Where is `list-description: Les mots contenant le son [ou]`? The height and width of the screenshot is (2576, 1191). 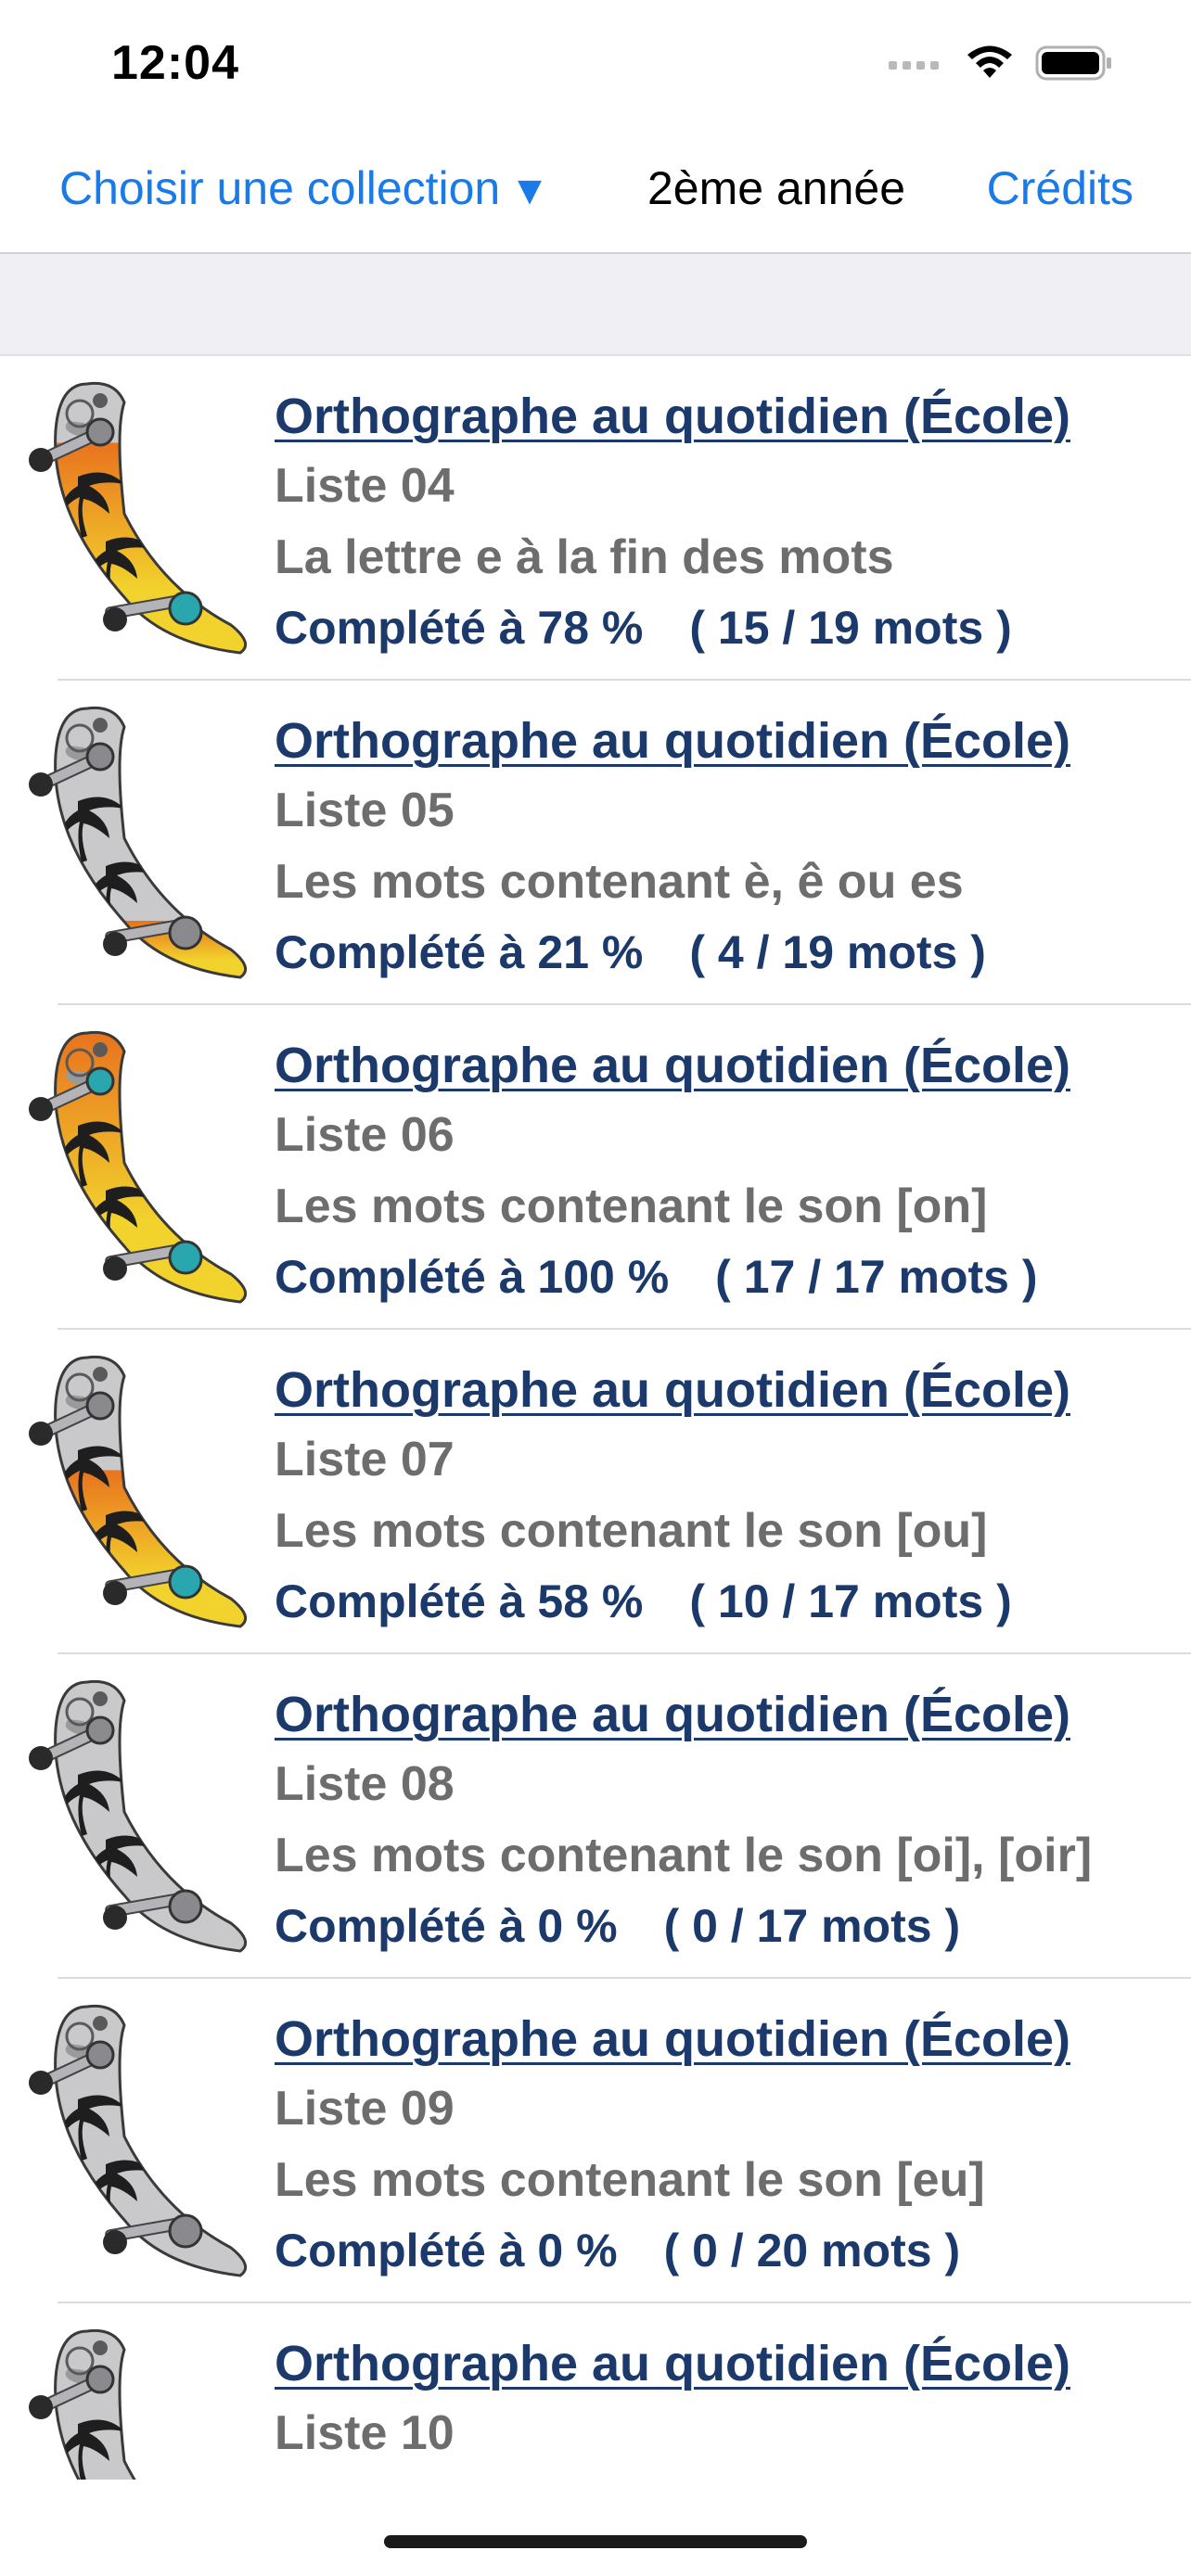
list-description: Les mots contenant le son [ou] is located at coordinates (631, 1531).